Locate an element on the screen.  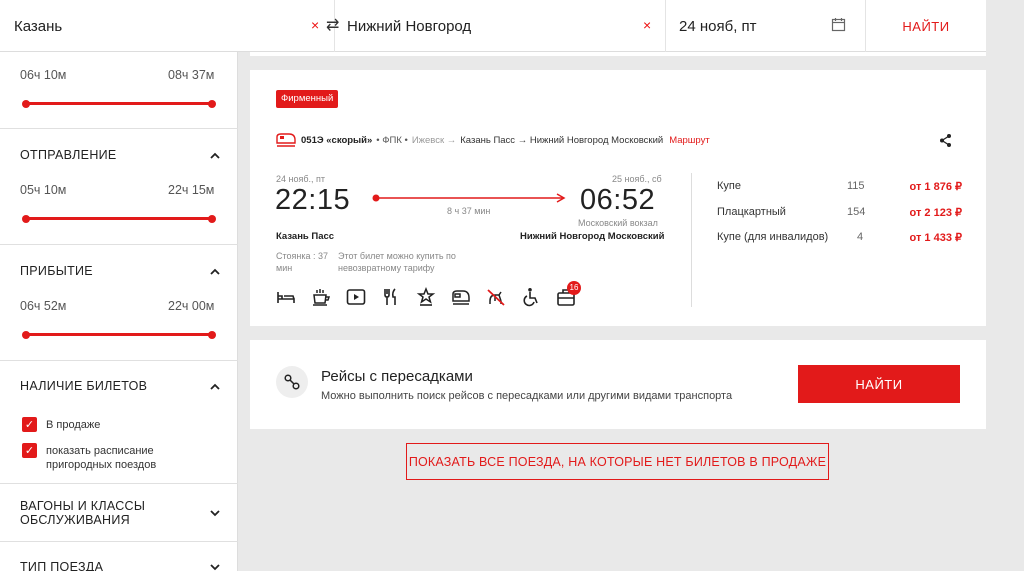
cars-filter-title-line2: ОБСЛУЖИВАНИЯ is located at coordinates (75, 520).